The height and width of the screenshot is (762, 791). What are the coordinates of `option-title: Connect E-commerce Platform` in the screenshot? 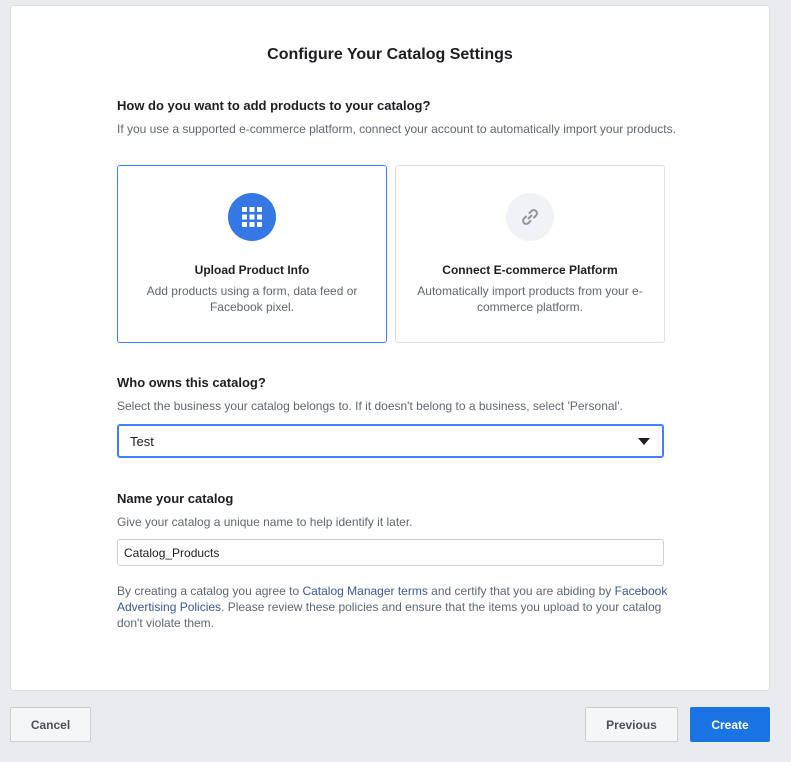 It's located at (530, 270).